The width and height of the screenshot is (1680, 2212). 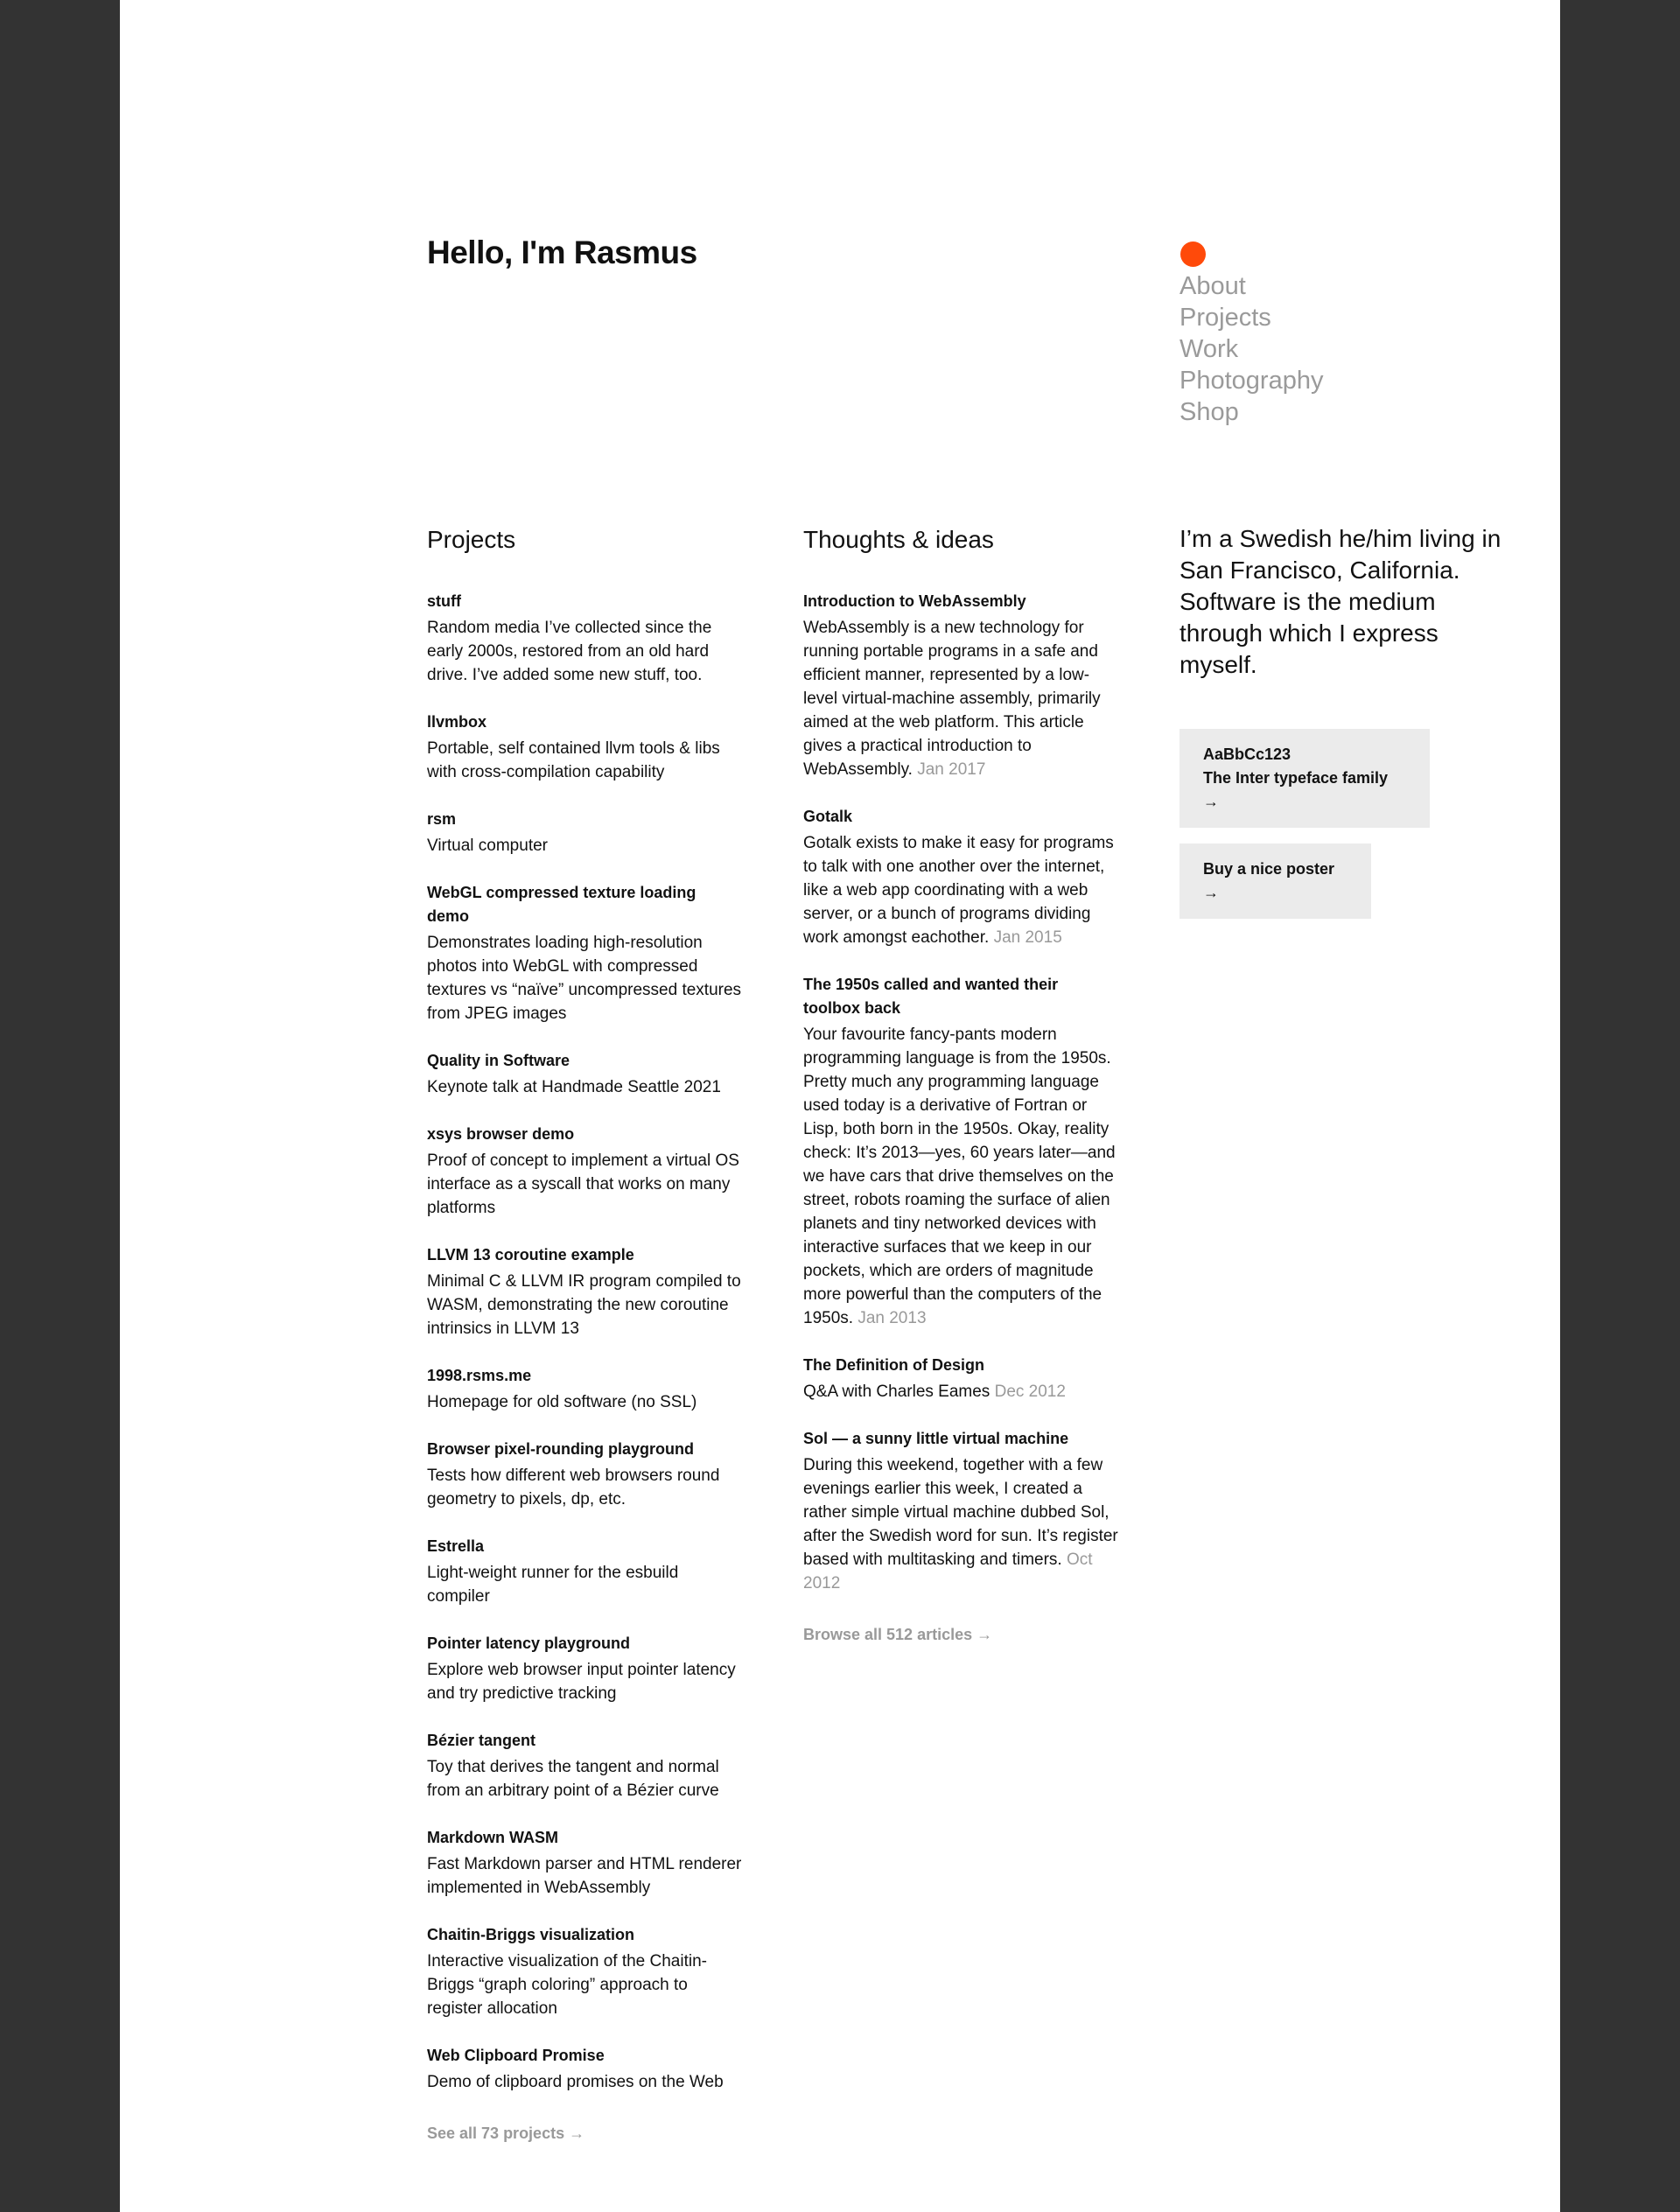 I want to click on item-desc-text: Homepage for old software (no SSL), so click(x=562, y=1402).